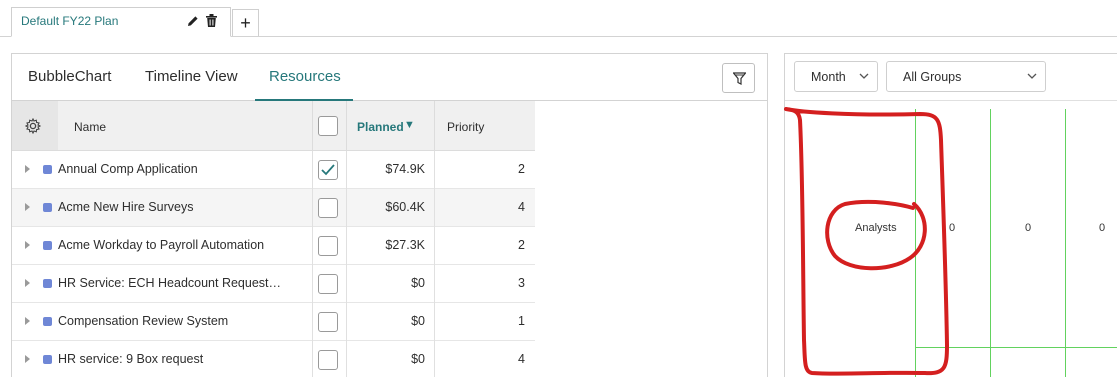 The width and height of the screenshot is (1117, 377). I want to click on row-name: HR service: 9 Box request, so click(131, 359).